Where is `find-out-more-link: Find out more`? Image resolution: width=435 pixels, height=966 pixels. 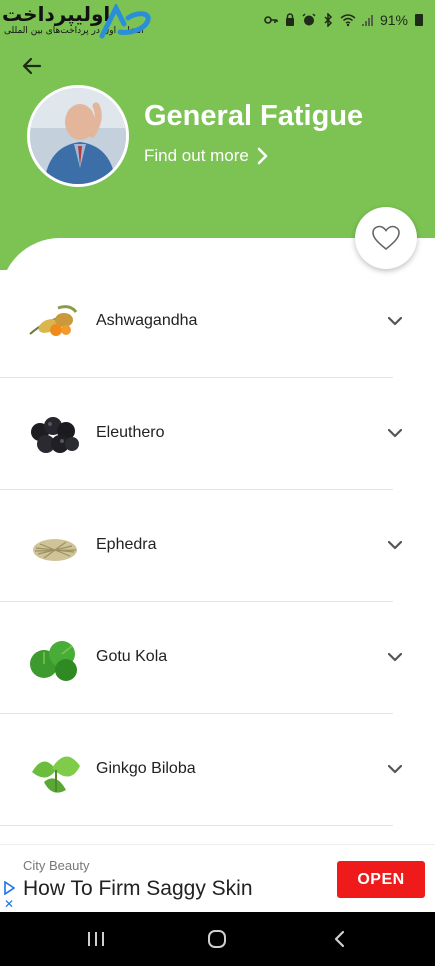 find-out-more-link: Find out more is located at coordinates (207, 156).